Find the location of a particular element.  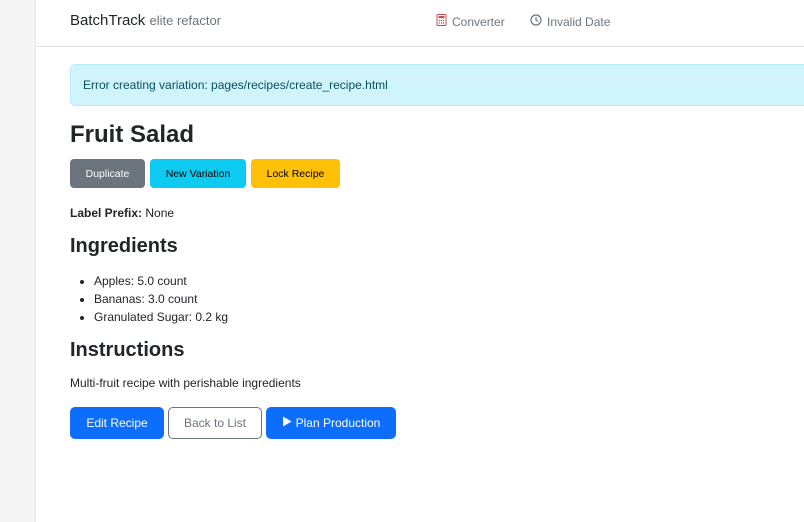

duplicate-button: Duplicate is located at coordinates (107, 173).